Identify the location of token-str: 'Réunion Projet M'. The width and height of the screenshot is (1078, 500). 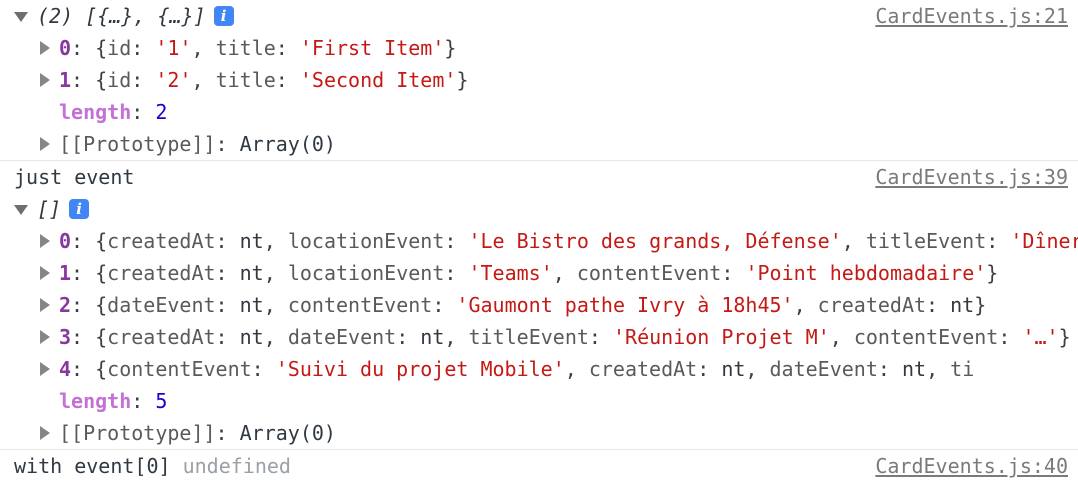
(721, 337).